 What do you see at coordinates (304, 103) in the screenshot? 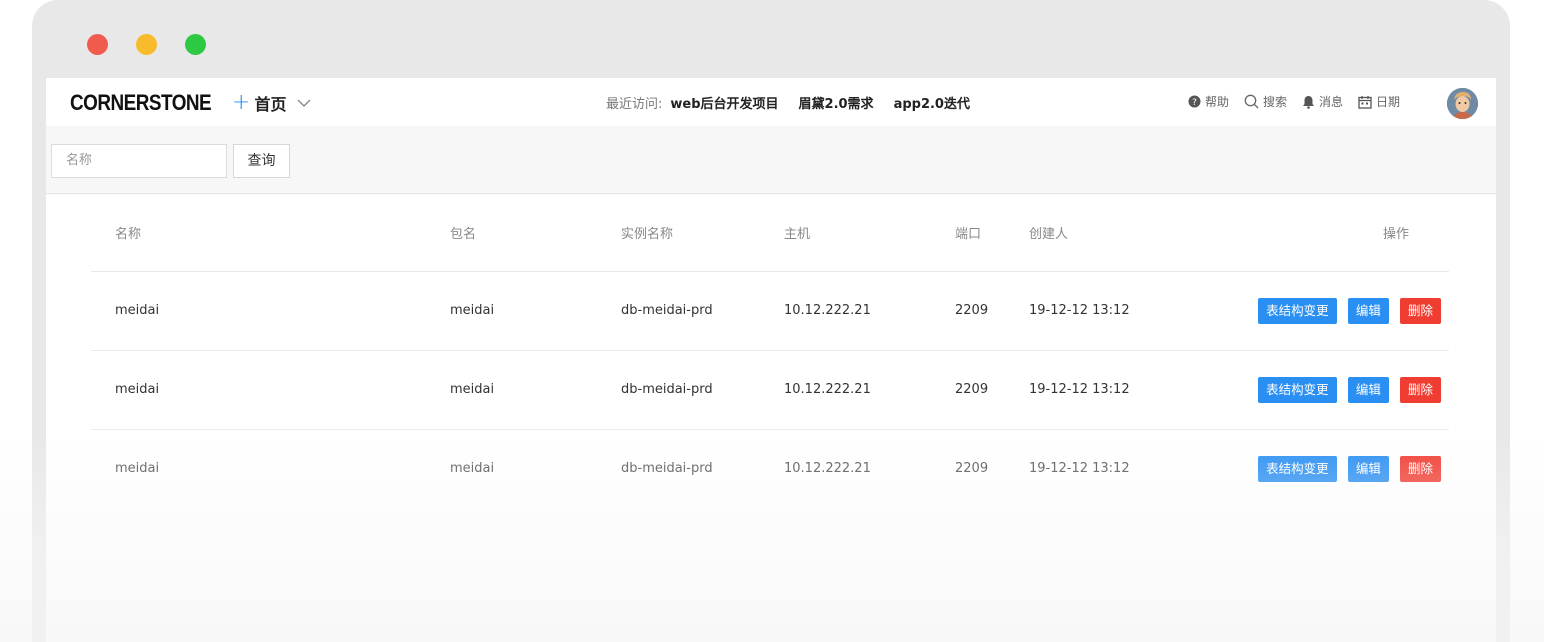
I see `chevron-down-icon` at bounding box center [304, 103].